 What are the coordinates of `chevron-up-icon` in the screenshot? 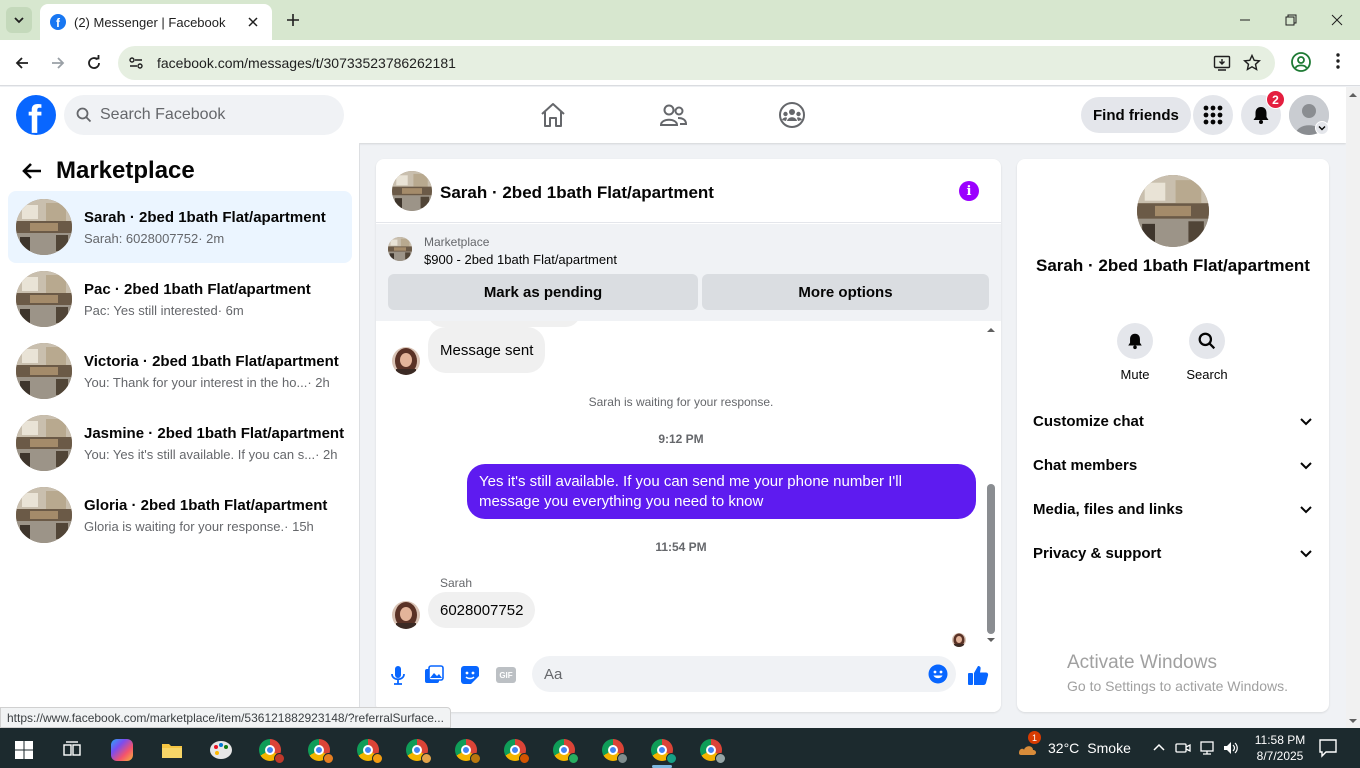 It's located at (1159, 748).